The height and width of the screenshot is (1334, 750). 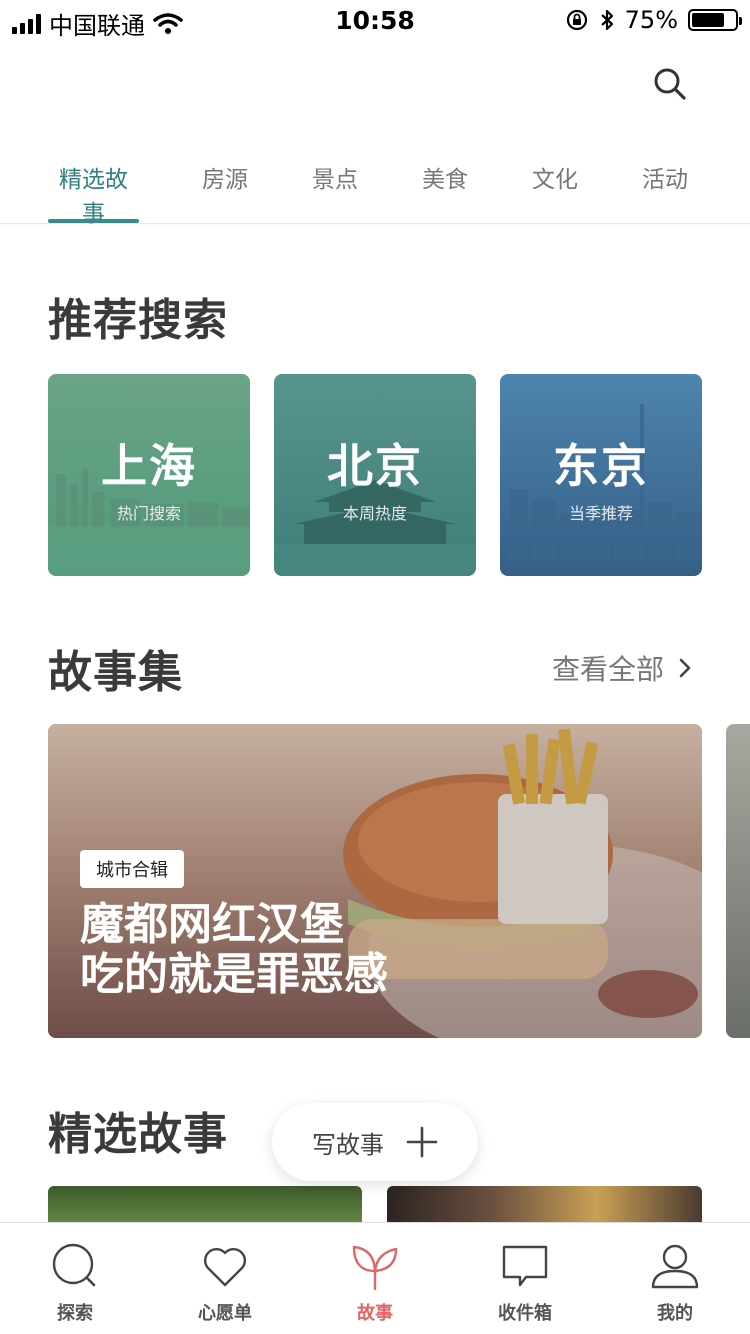 What do you see at coordinates (205, 1206) in the screenshot?
I see `featured-thumb-nature` at bounding box center [205, 1206].